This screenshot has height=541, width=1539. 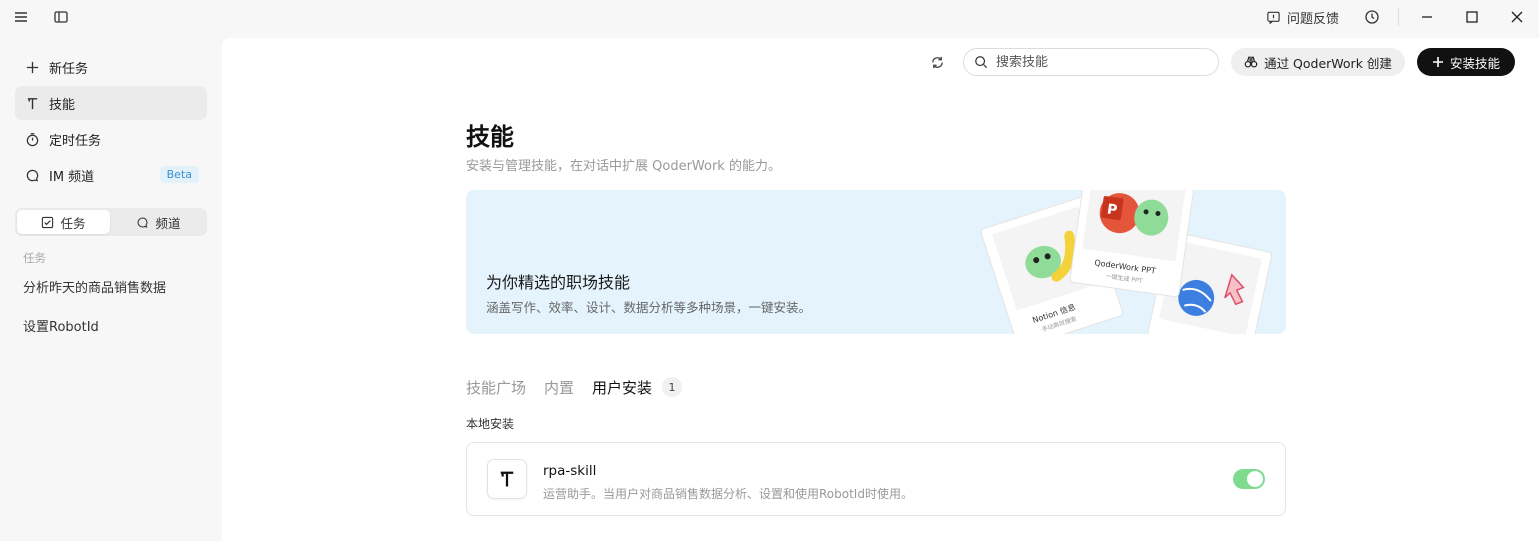 What do you see at coordinates (21, 17) in the screenshot?
I see `menu-icon` at bounding box center [21, 17].